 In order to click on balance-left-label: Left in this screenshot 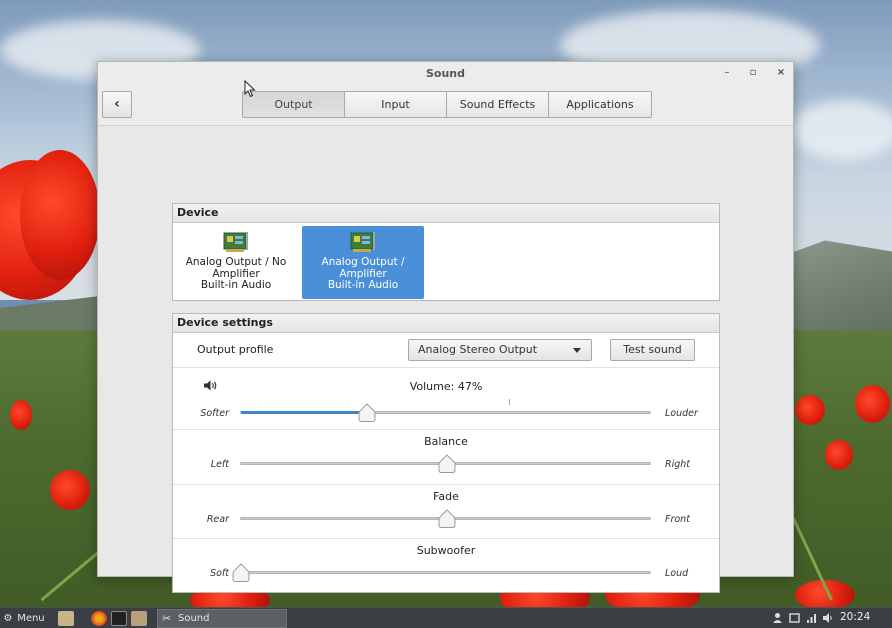, I will do `click(219, 464)`.